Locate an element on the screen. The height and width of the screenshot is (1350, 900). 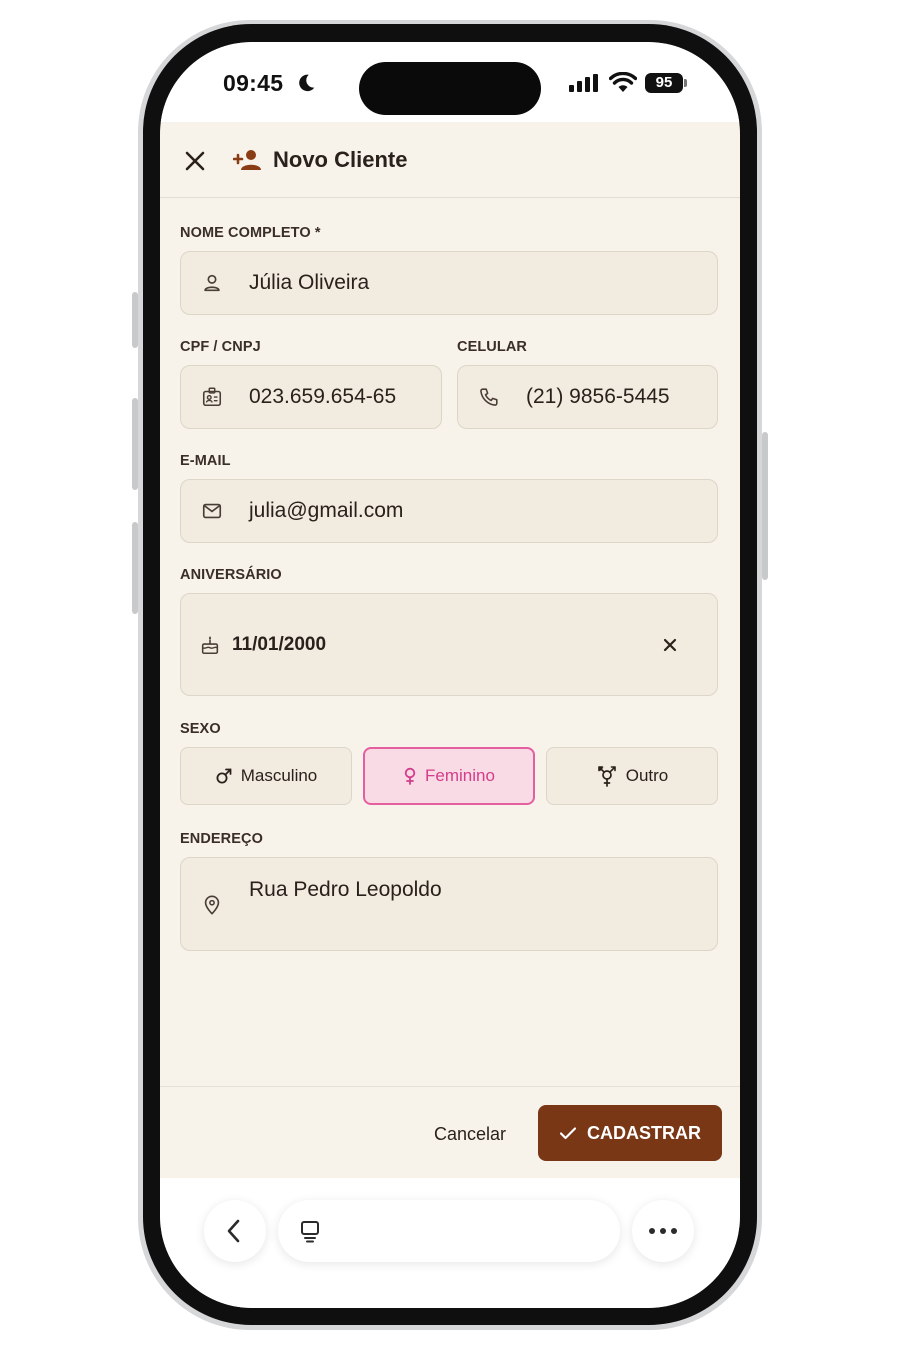
cellular-signal-icon is located at coordinates (583, 83).